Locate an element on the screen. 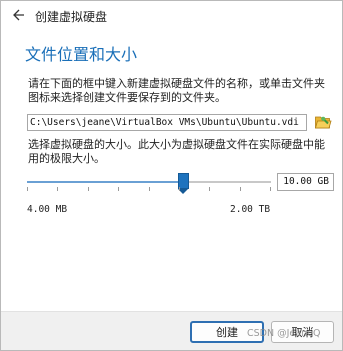 The image size is (343, 351). title-bar: 创建虚拟硬盘 is located at coordinates (171, 16).